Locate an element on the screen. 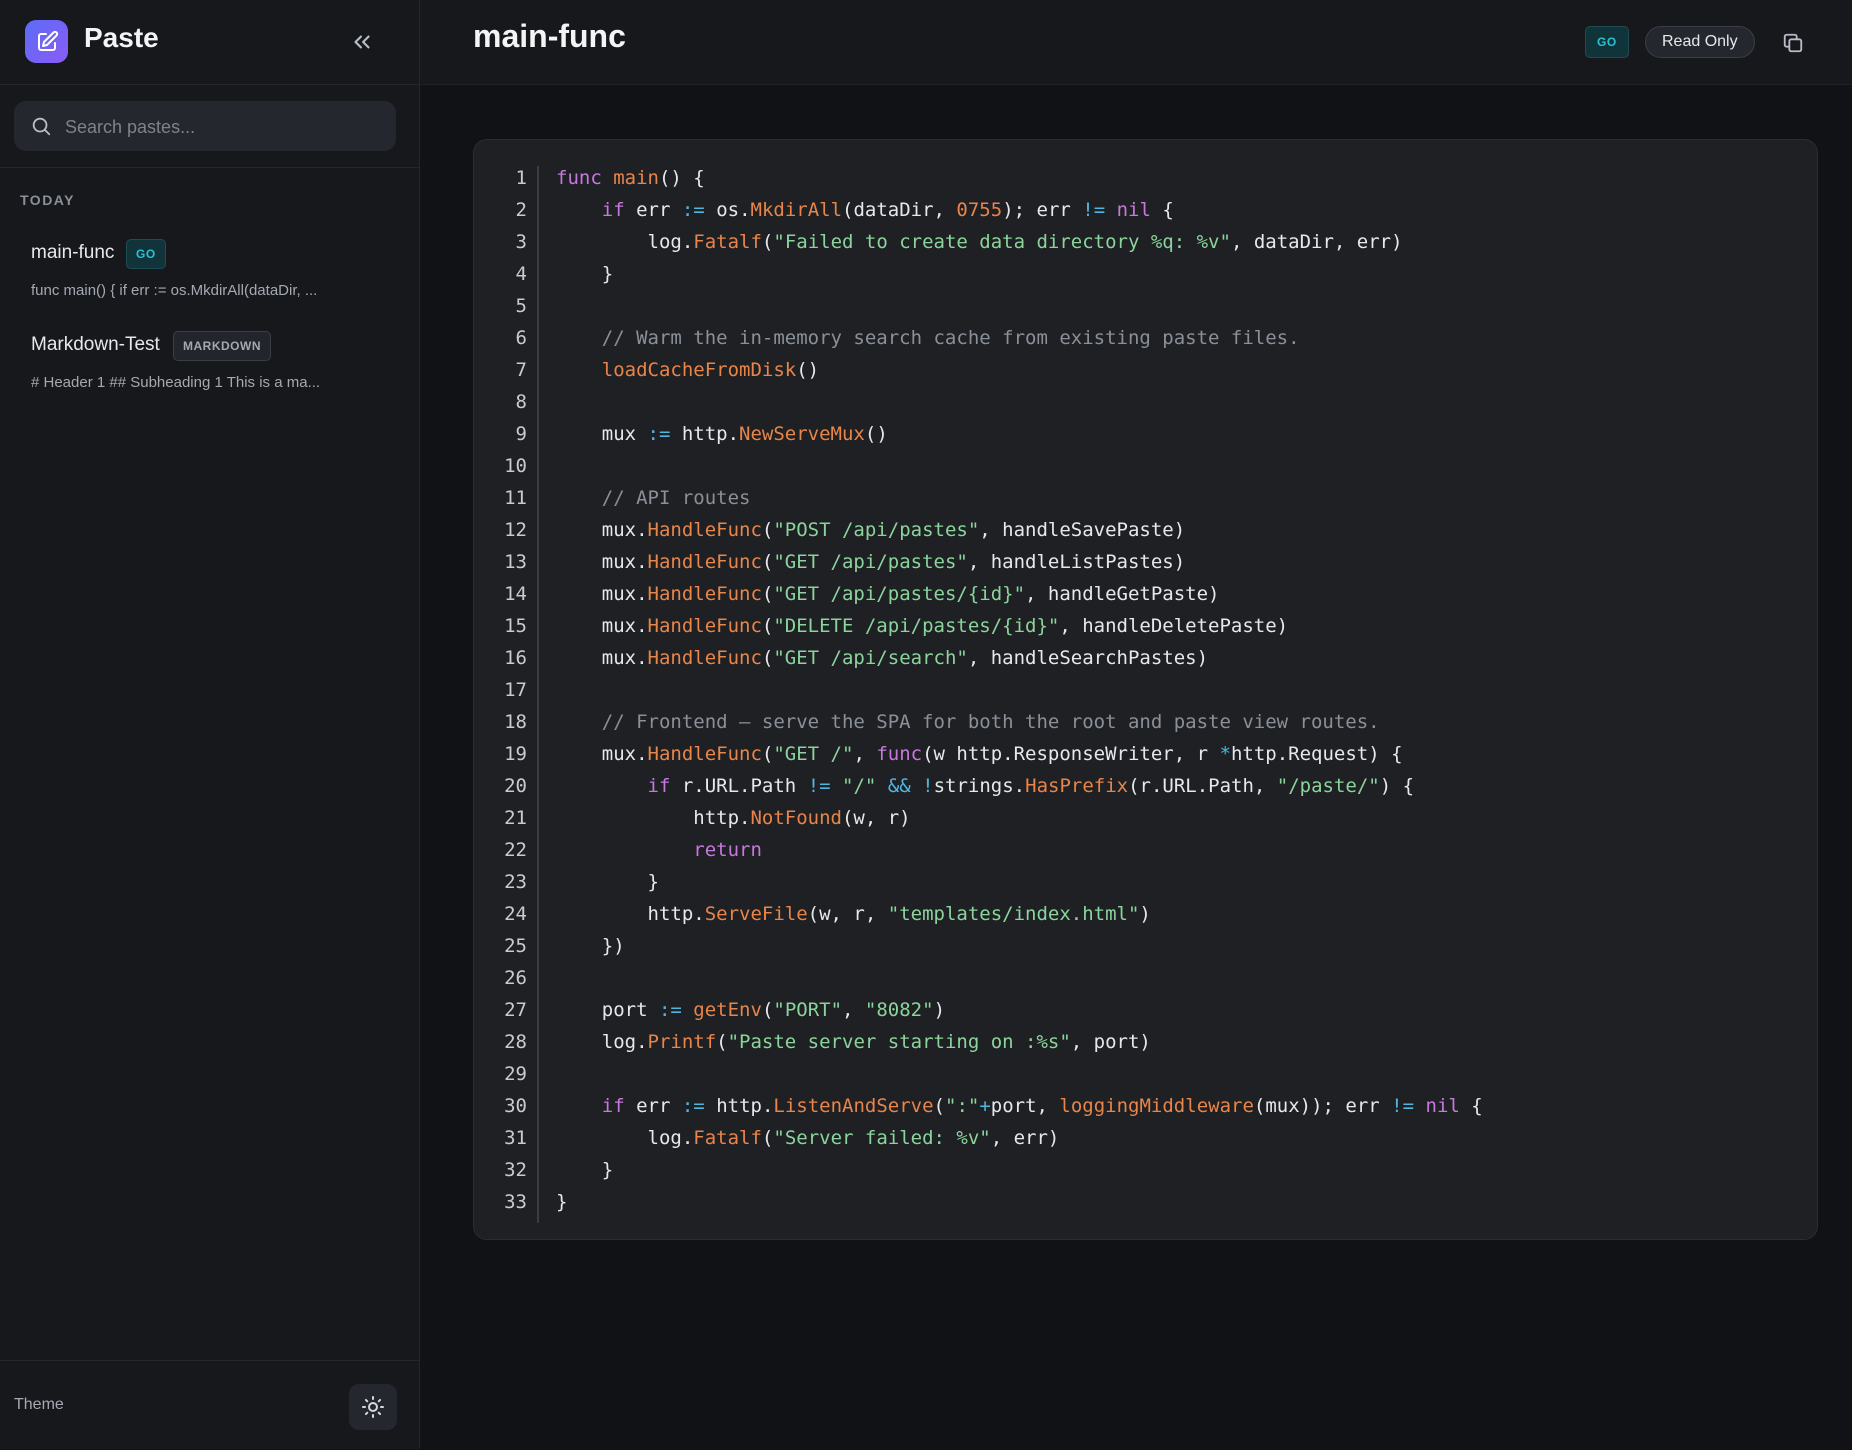 This screenshot has height=1450, width=1852. search-box is located at coordinates (205, 127).